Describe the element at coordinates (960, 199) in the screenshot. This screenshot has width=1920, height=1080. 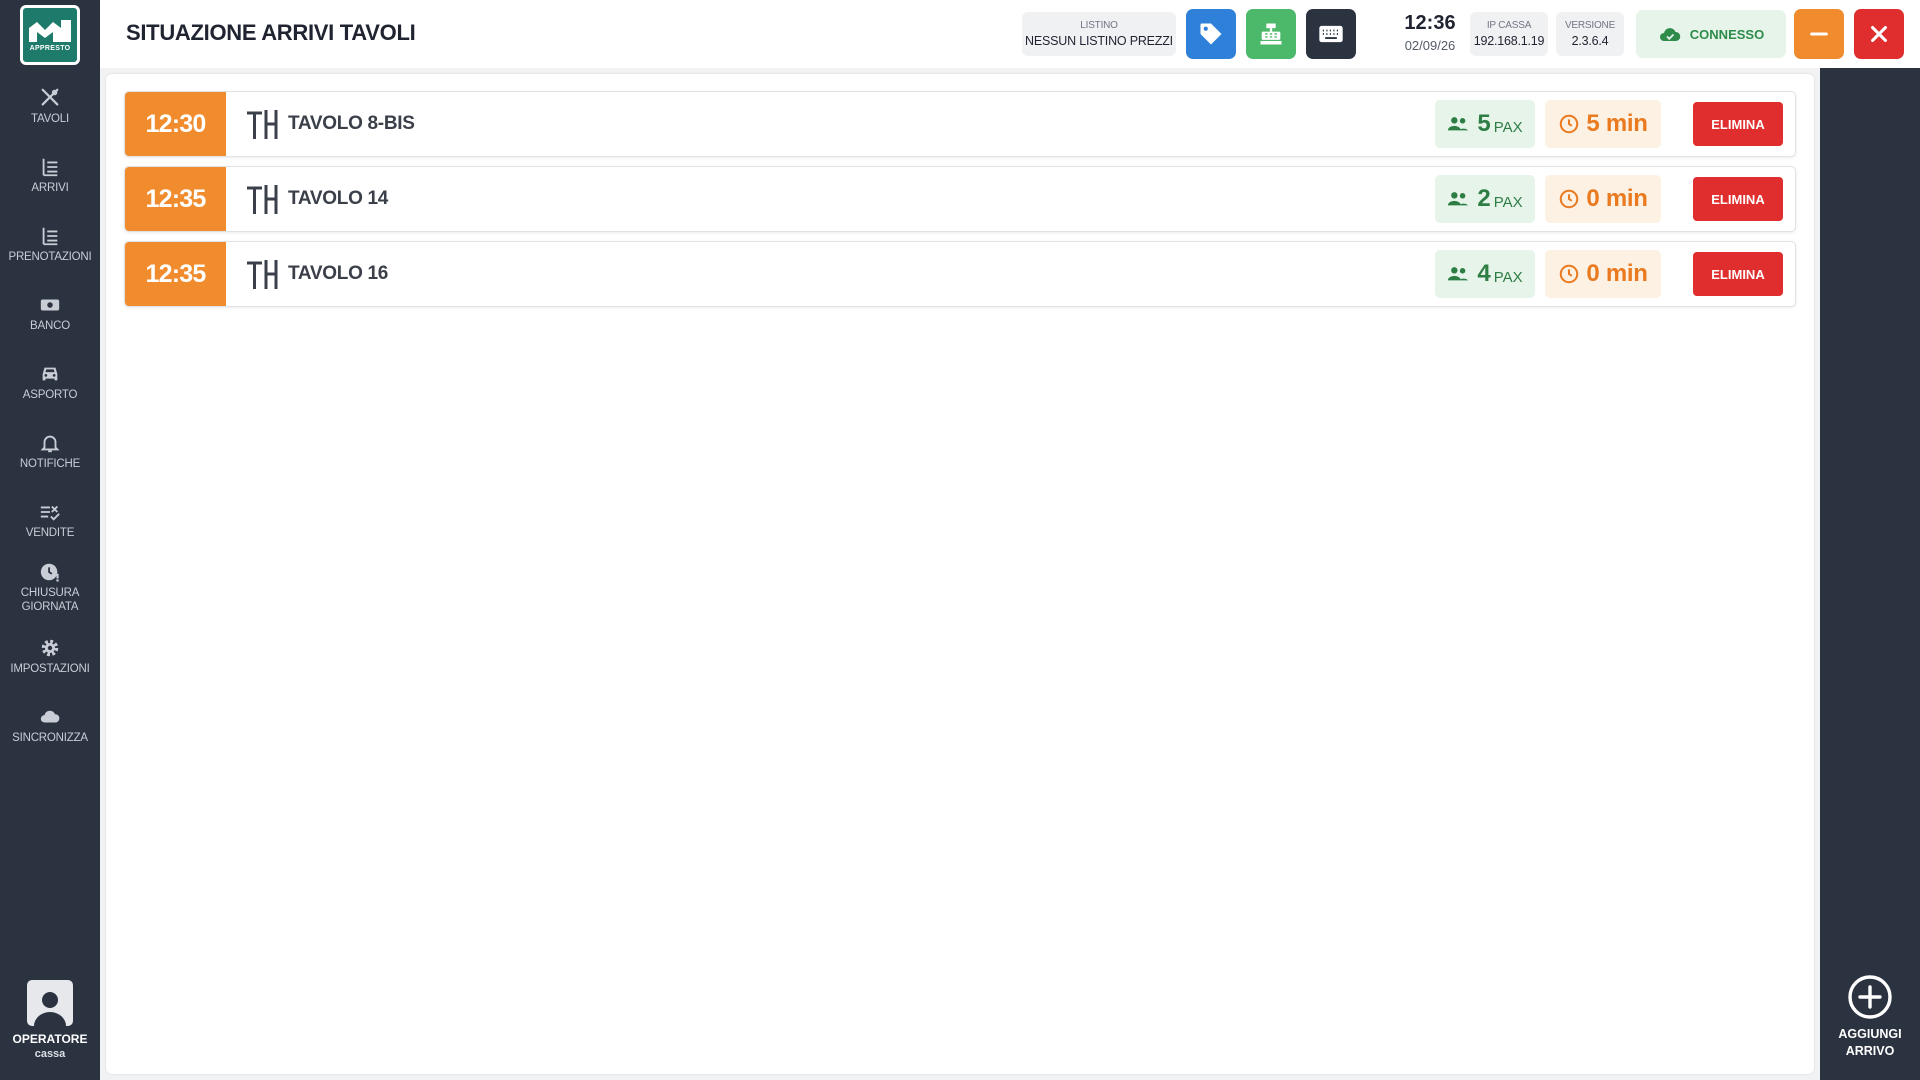
I see `arrival-row: 12:35 TAVOLO 14 2 PAX 0 min ELIMINA` at that location.